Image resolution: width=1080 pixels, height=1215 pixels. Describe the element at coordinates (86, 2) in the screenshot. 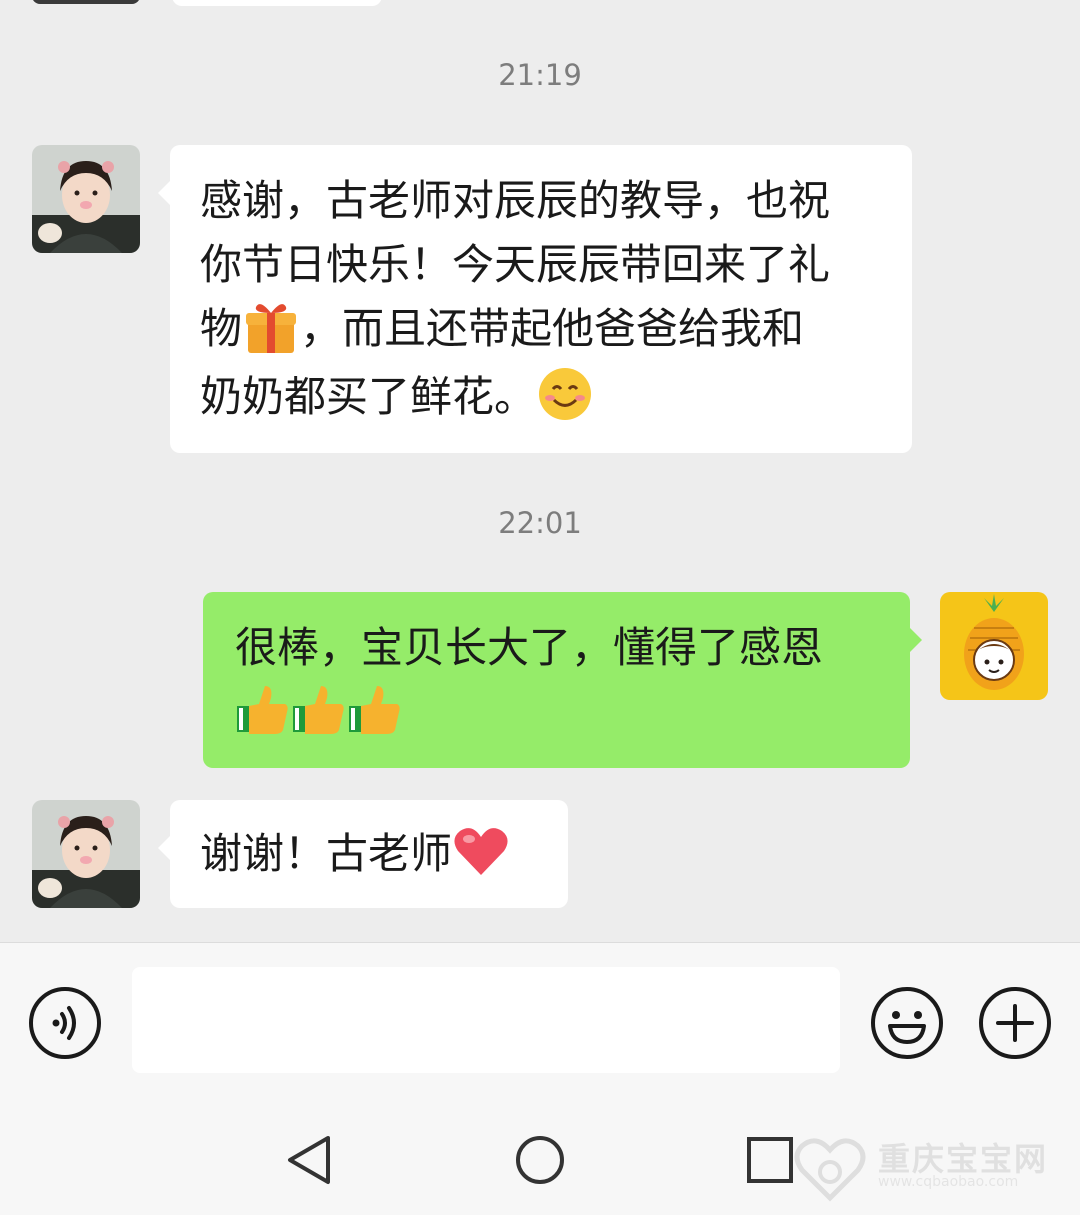

I see `previous-avatar-fragment` at that location.